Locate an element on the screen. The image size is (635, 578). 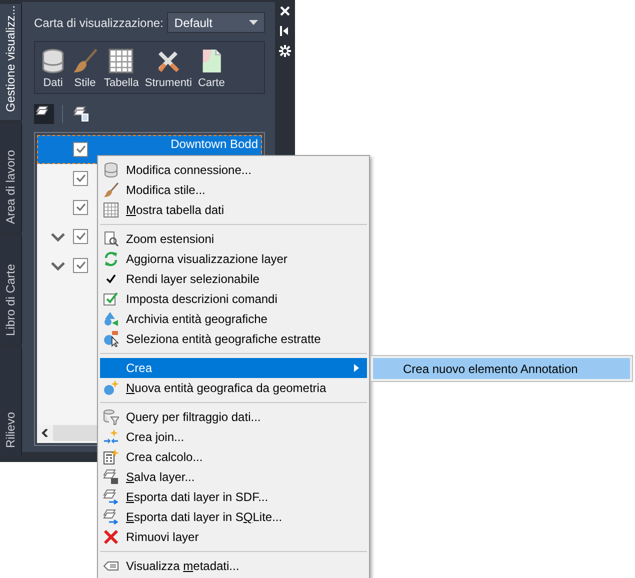
layer-name: Downtown Bodd is located at coordinates (214, 143).